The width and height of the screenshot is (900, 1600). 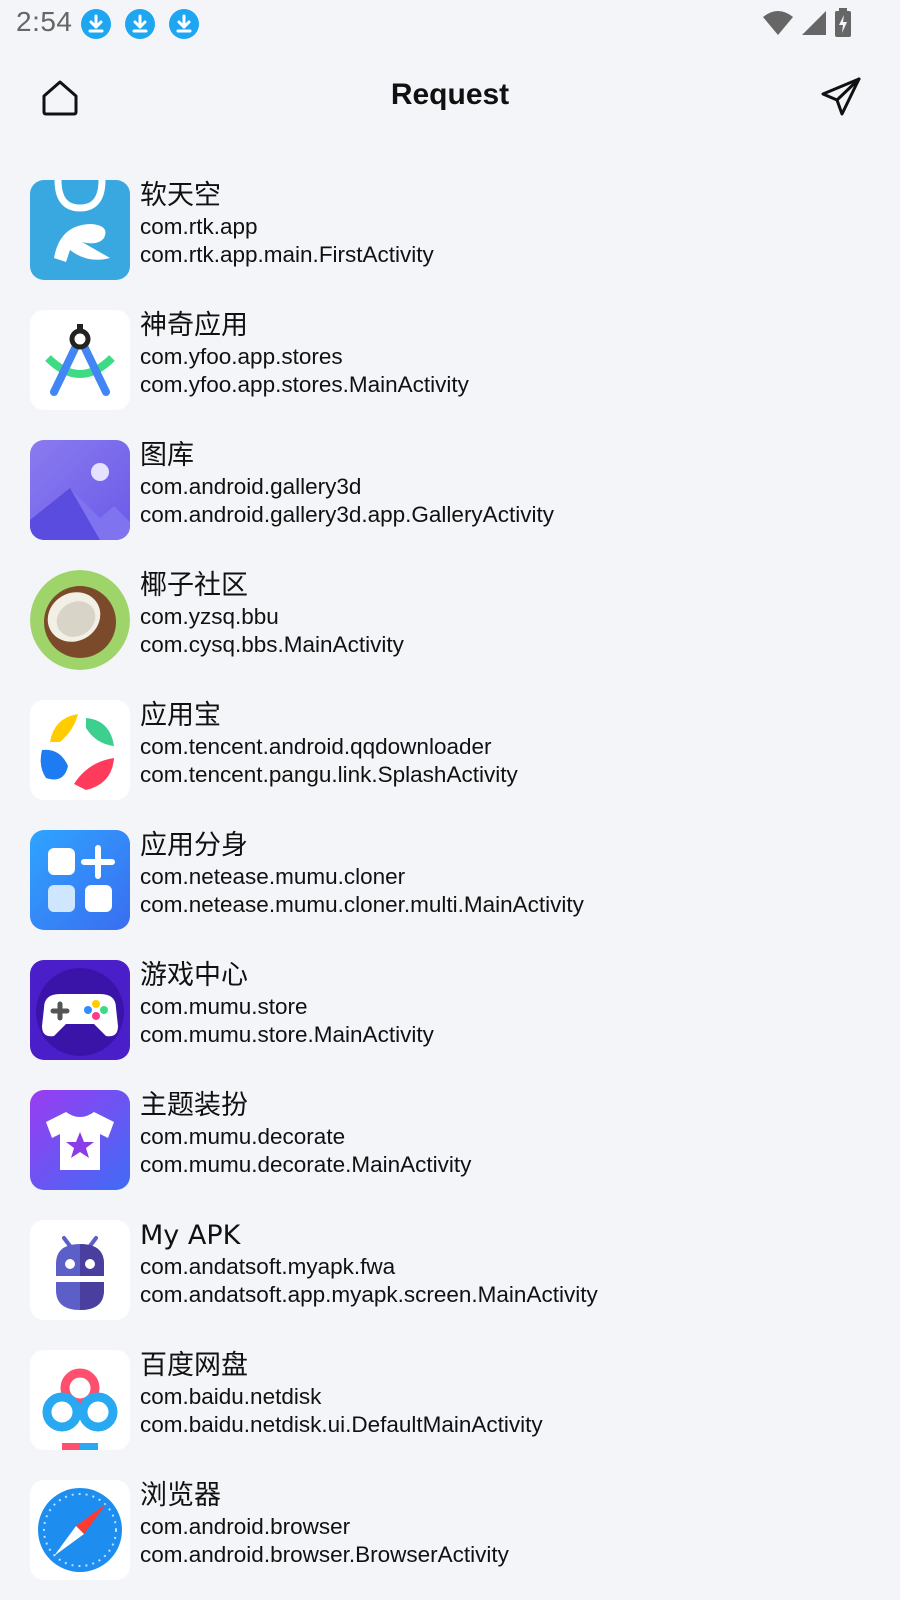 I want to click on app-package: com.mumu.store, so click(x=224, y=1006).